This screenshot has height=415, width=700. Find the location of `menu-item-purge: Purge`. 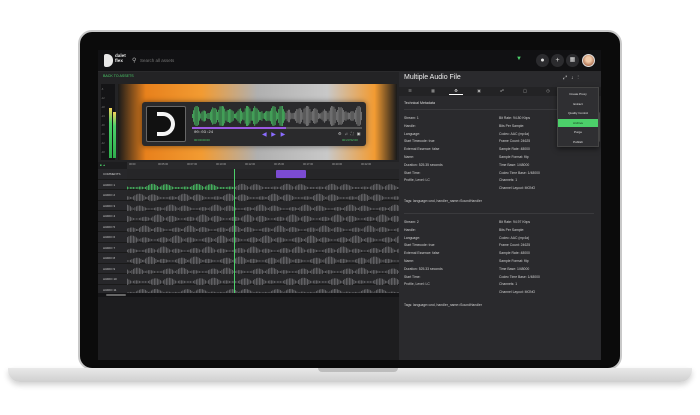

menu-item-purge: Purge is located at coordinates (578, 132).